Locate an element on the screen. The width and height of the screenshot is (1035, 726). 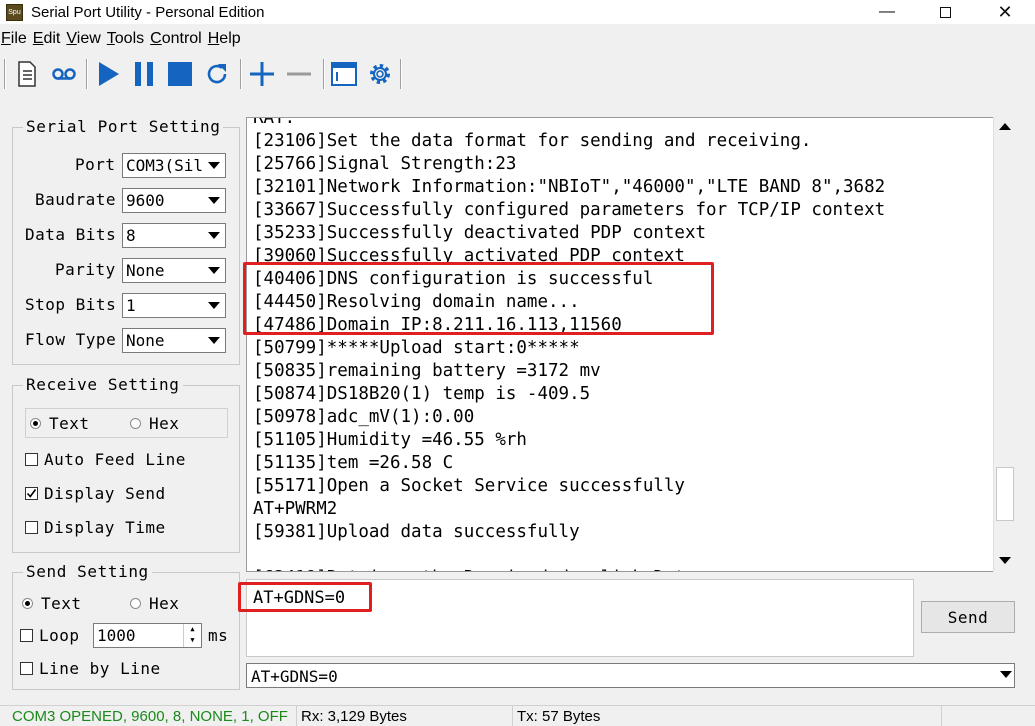
window-title: Serial Port Utility - Personal Edition is located at coordinates (148, 12).